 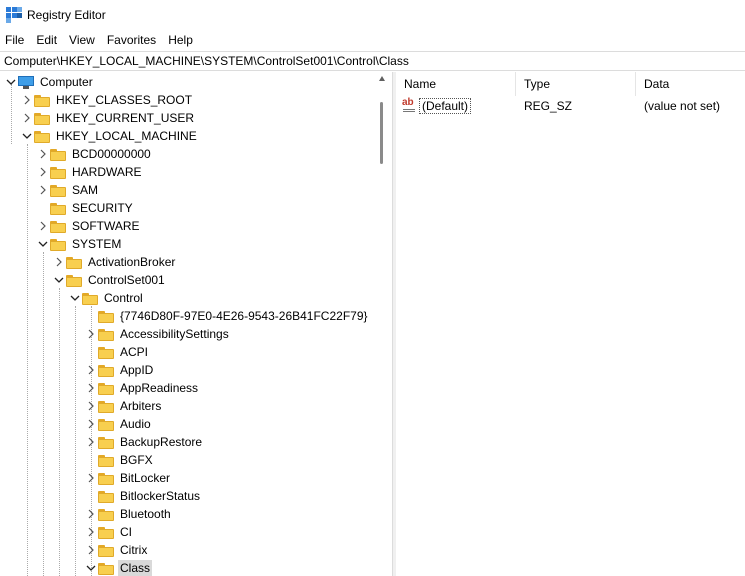 What do you see at coordinates (141, 406) in the screenshot?
I see `tree-node-label: Arbiters` at bounding box center [141, 406].